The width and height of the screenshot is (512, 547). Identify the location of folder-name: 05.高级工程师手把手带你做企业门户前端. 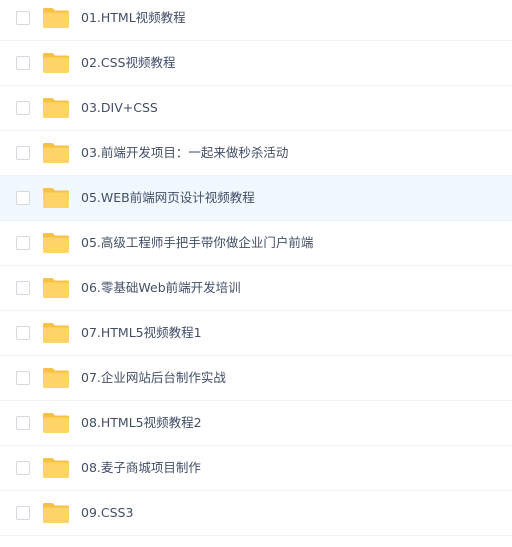
(197, 243).